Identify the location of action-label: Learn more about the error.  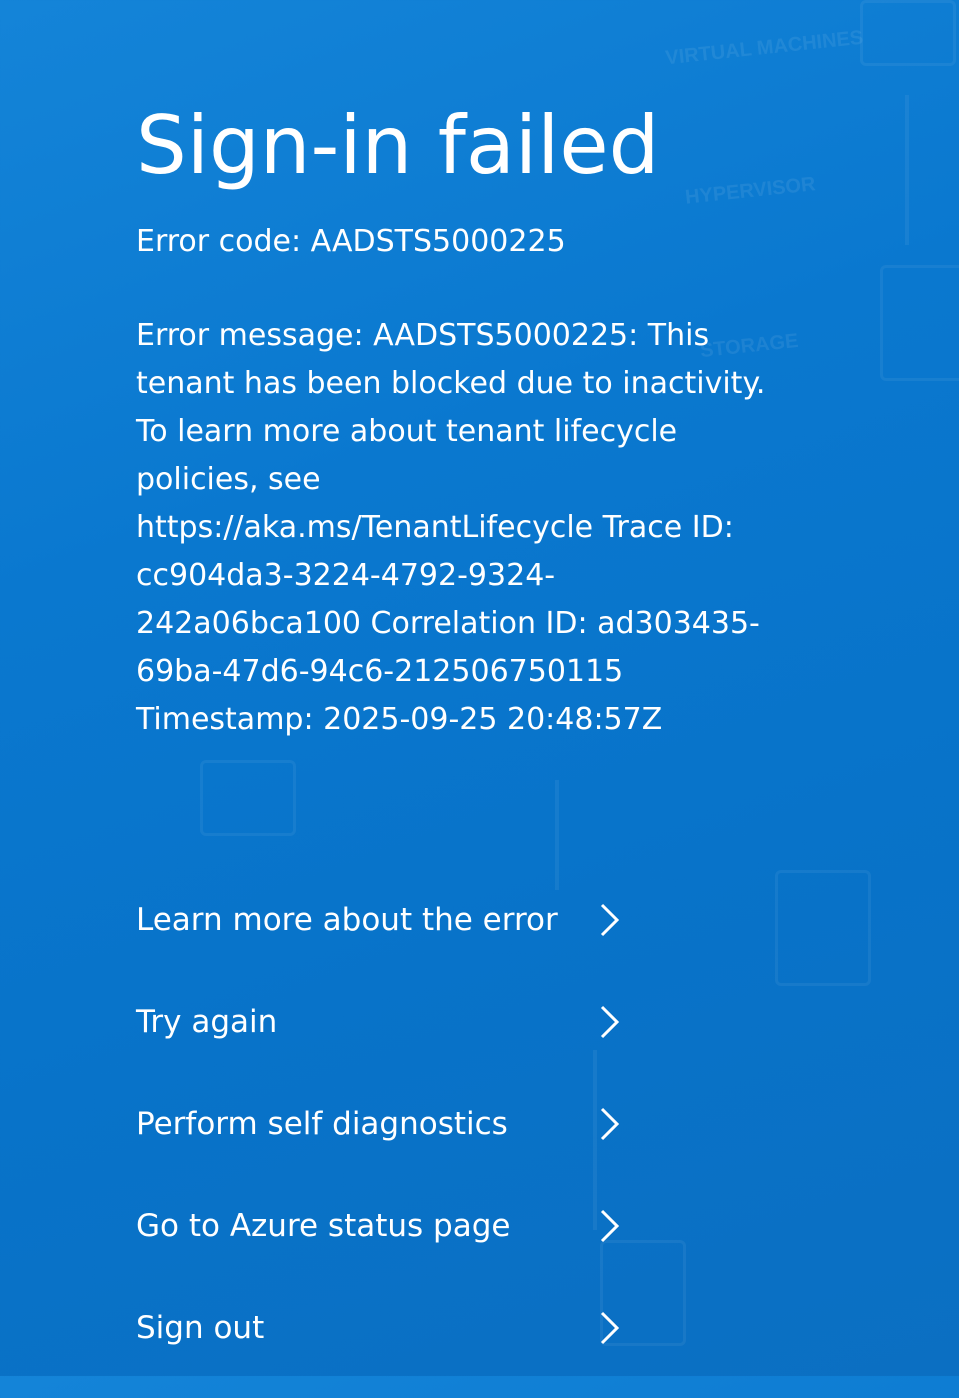
(347, 920).